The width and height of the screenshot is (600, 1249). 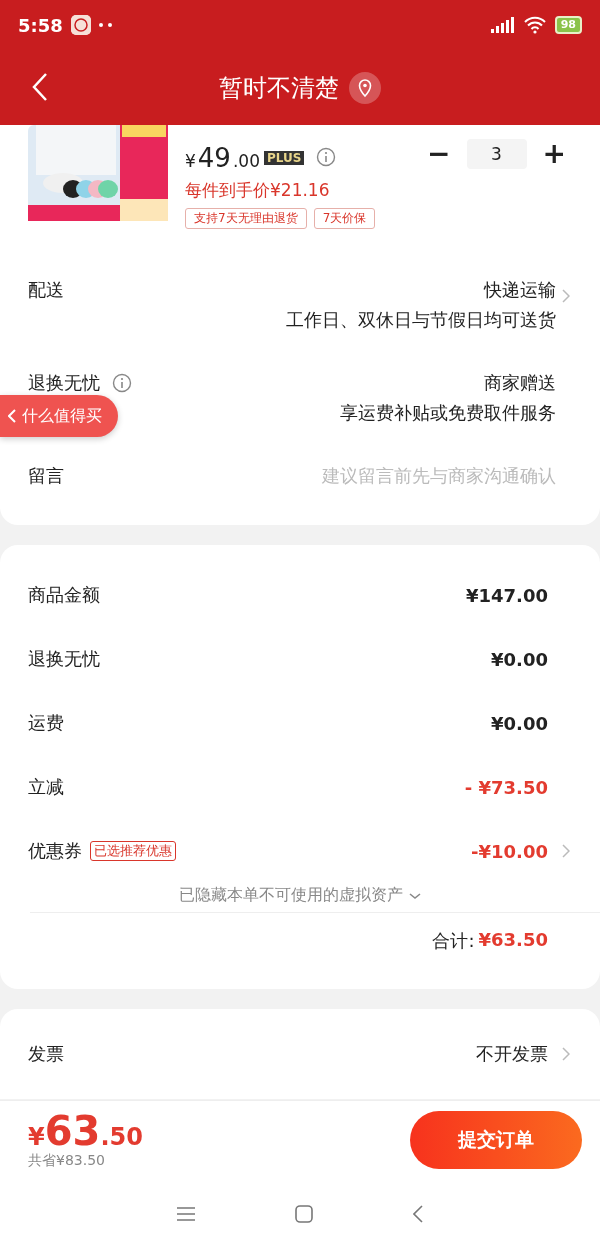 What do you see at coordinates (46, 1054) in the screenshot?
I see `invoice-label: 发票` at bounding box center [46, 1054].